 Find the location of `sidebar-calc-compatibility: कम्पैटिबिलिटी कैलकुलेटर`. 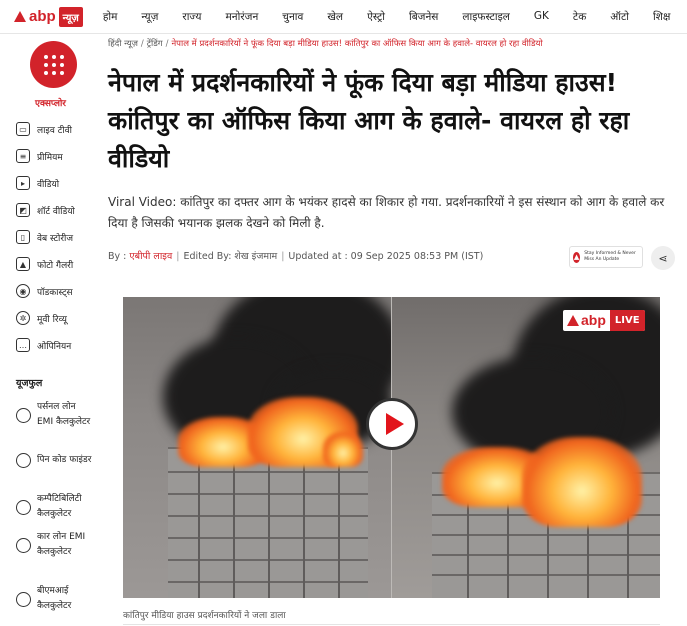

sidebar-calc-compatibility: कम्पैटिबिलिटी कैलकुलेटर is located at coordinates (54, 507).